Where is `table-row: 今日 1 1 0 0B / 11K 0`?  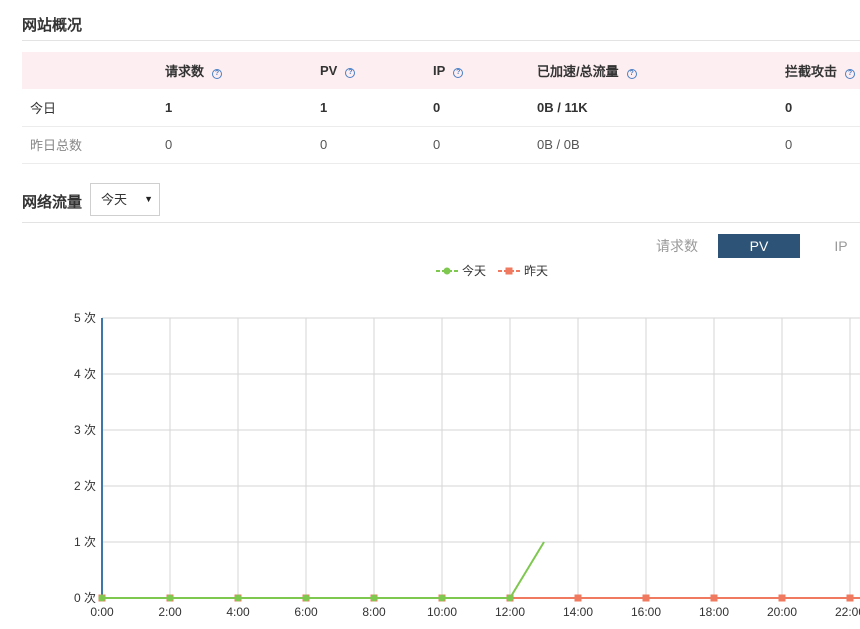 table-row: 今日 1 1 0 0B / 11K 0 is located at coordinates (441, 108).